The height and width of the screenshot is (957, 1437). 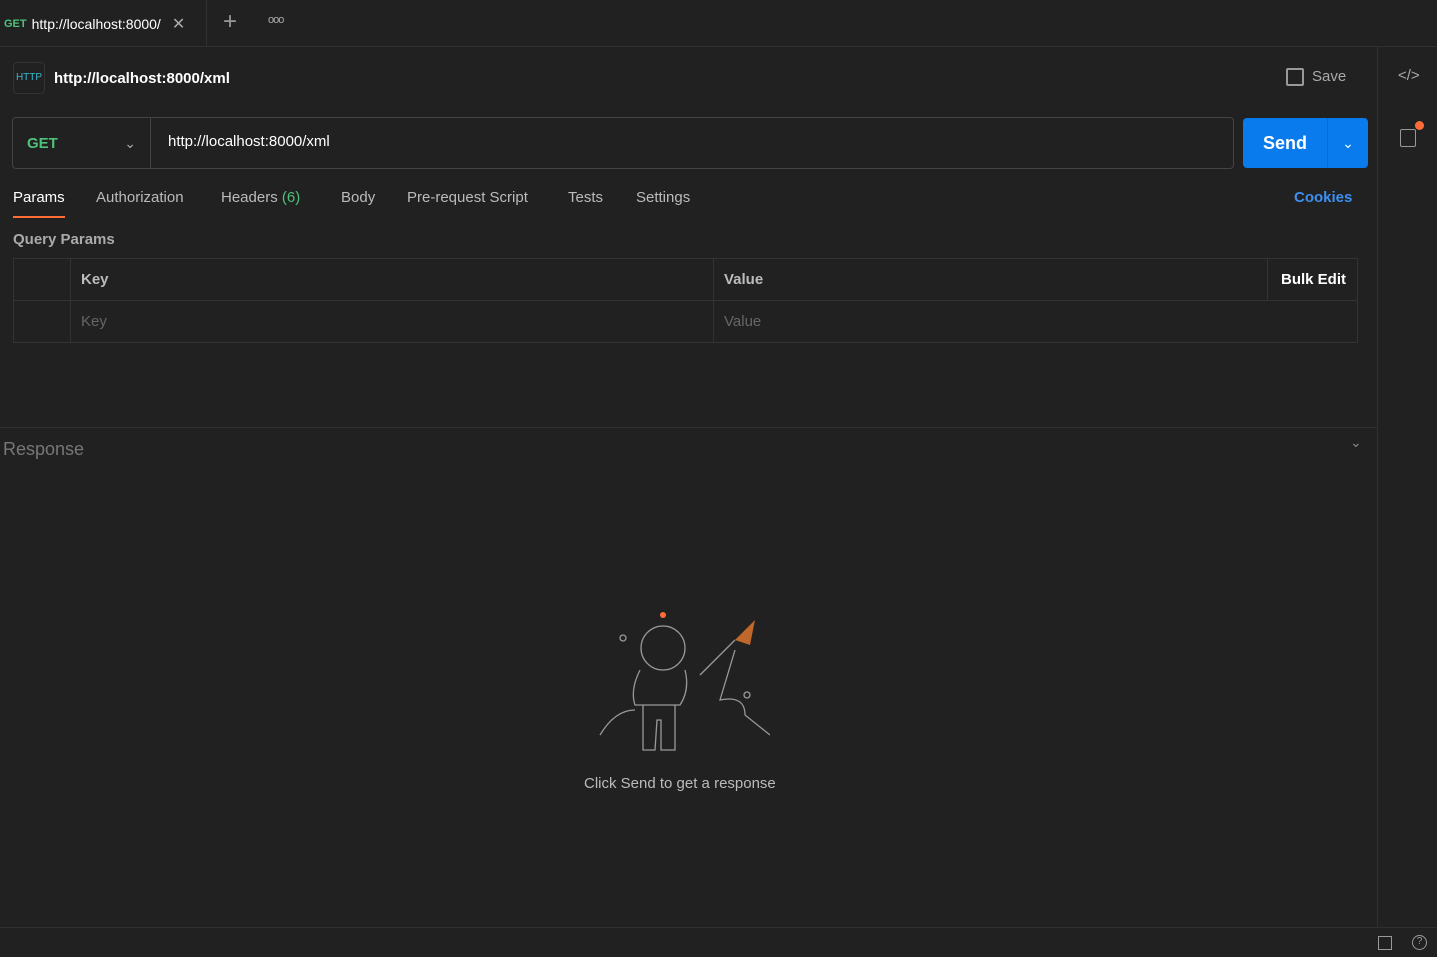 I want to click on key-input: Key, so click(x=392, y=321).